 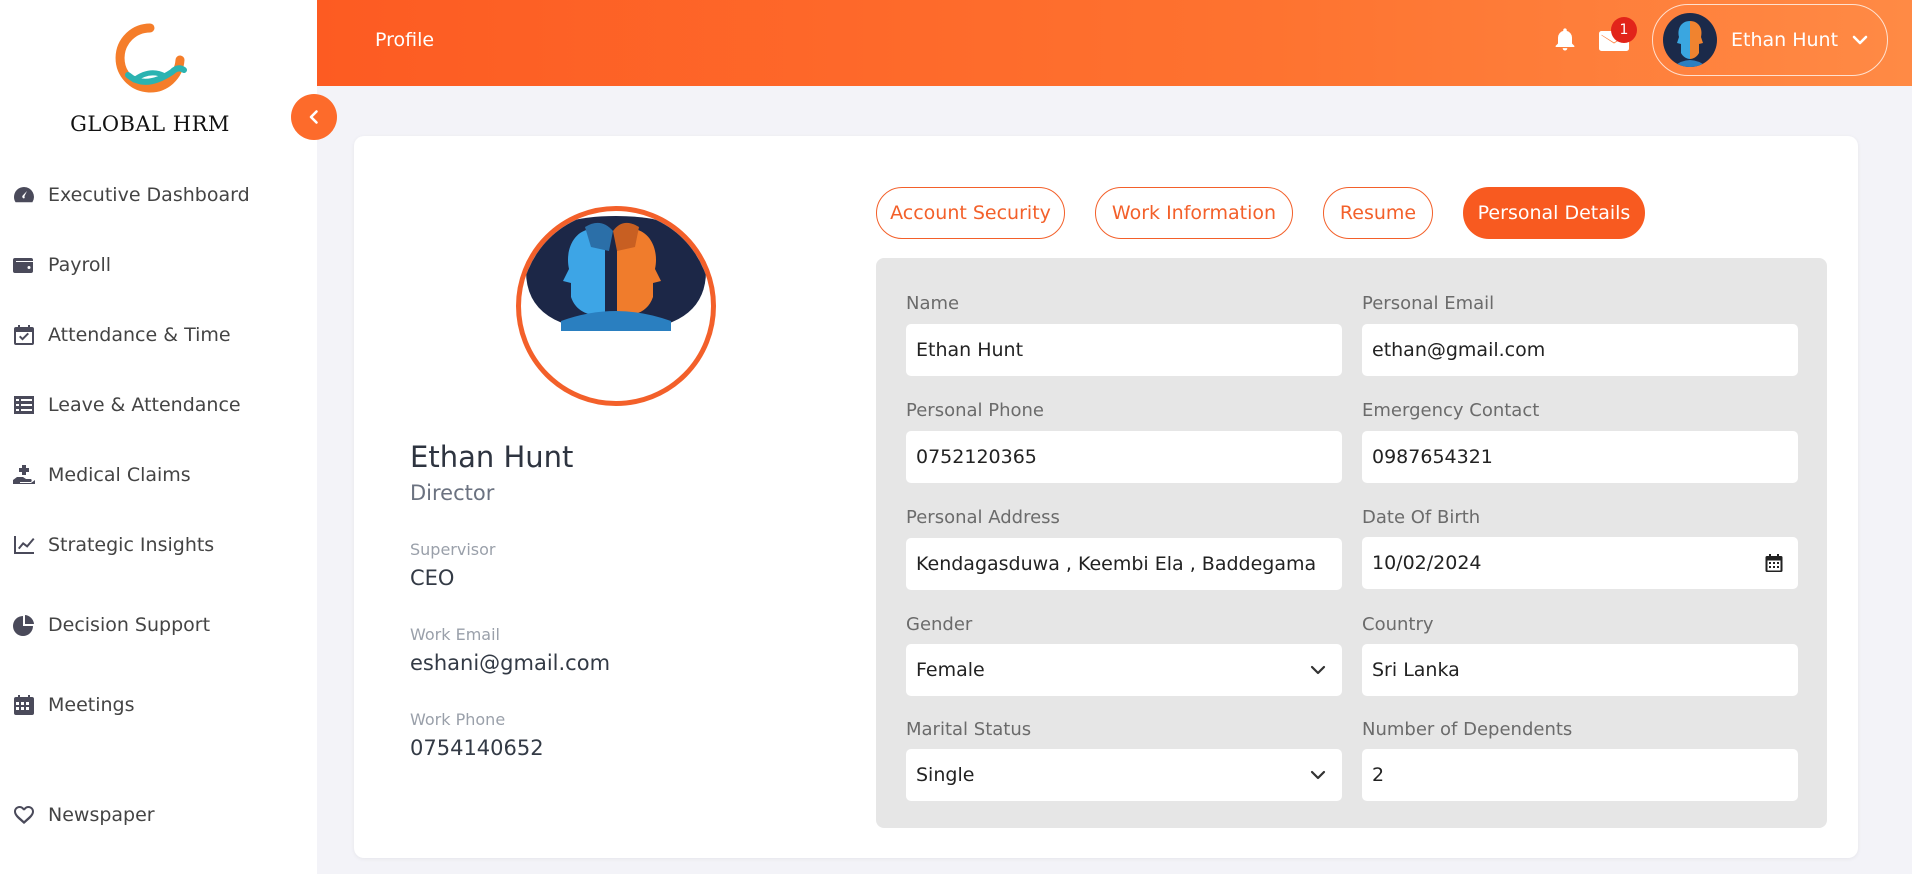 I want to click on sidebar-item-attendance-time: Attendance & Time, so click(x=121, y=335).